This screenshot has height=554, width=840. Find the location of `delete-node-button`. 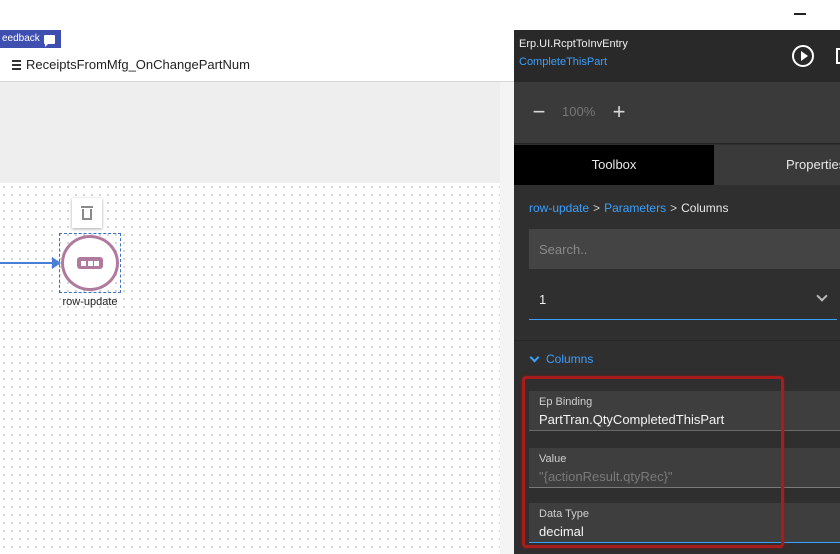

delete-node-button is located at coordinates (87, 213).